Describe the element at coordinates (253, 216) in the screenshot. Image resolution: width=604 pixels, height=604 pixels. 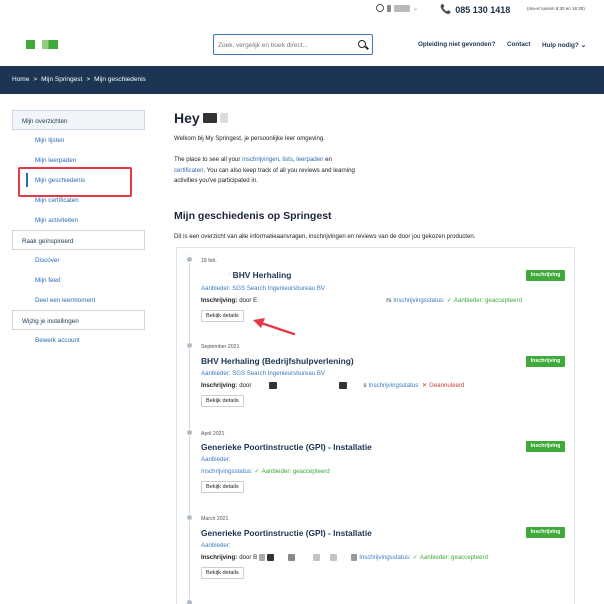
I see `section-title: Mijn geschiedenis op Springest` at that location.